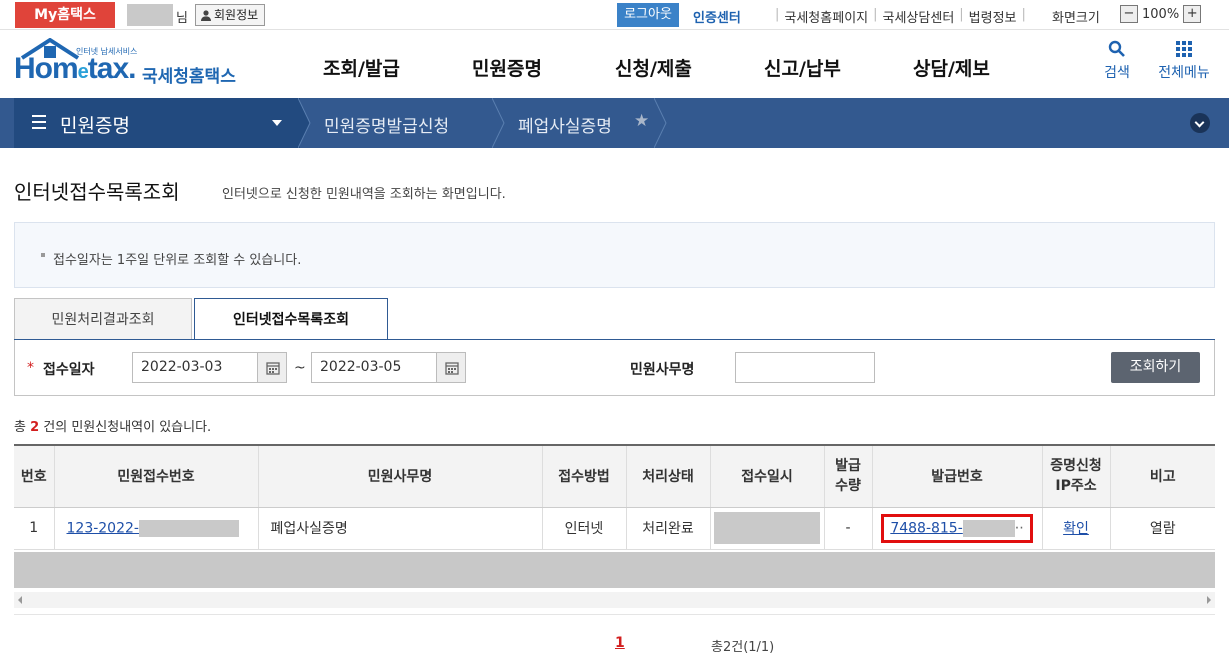 The height and width of the screenshot is (670, 1229). I want to click on location-bar: 민원증명 민원증명발급신청 폐업사실증명 ★, so click(614, 123).